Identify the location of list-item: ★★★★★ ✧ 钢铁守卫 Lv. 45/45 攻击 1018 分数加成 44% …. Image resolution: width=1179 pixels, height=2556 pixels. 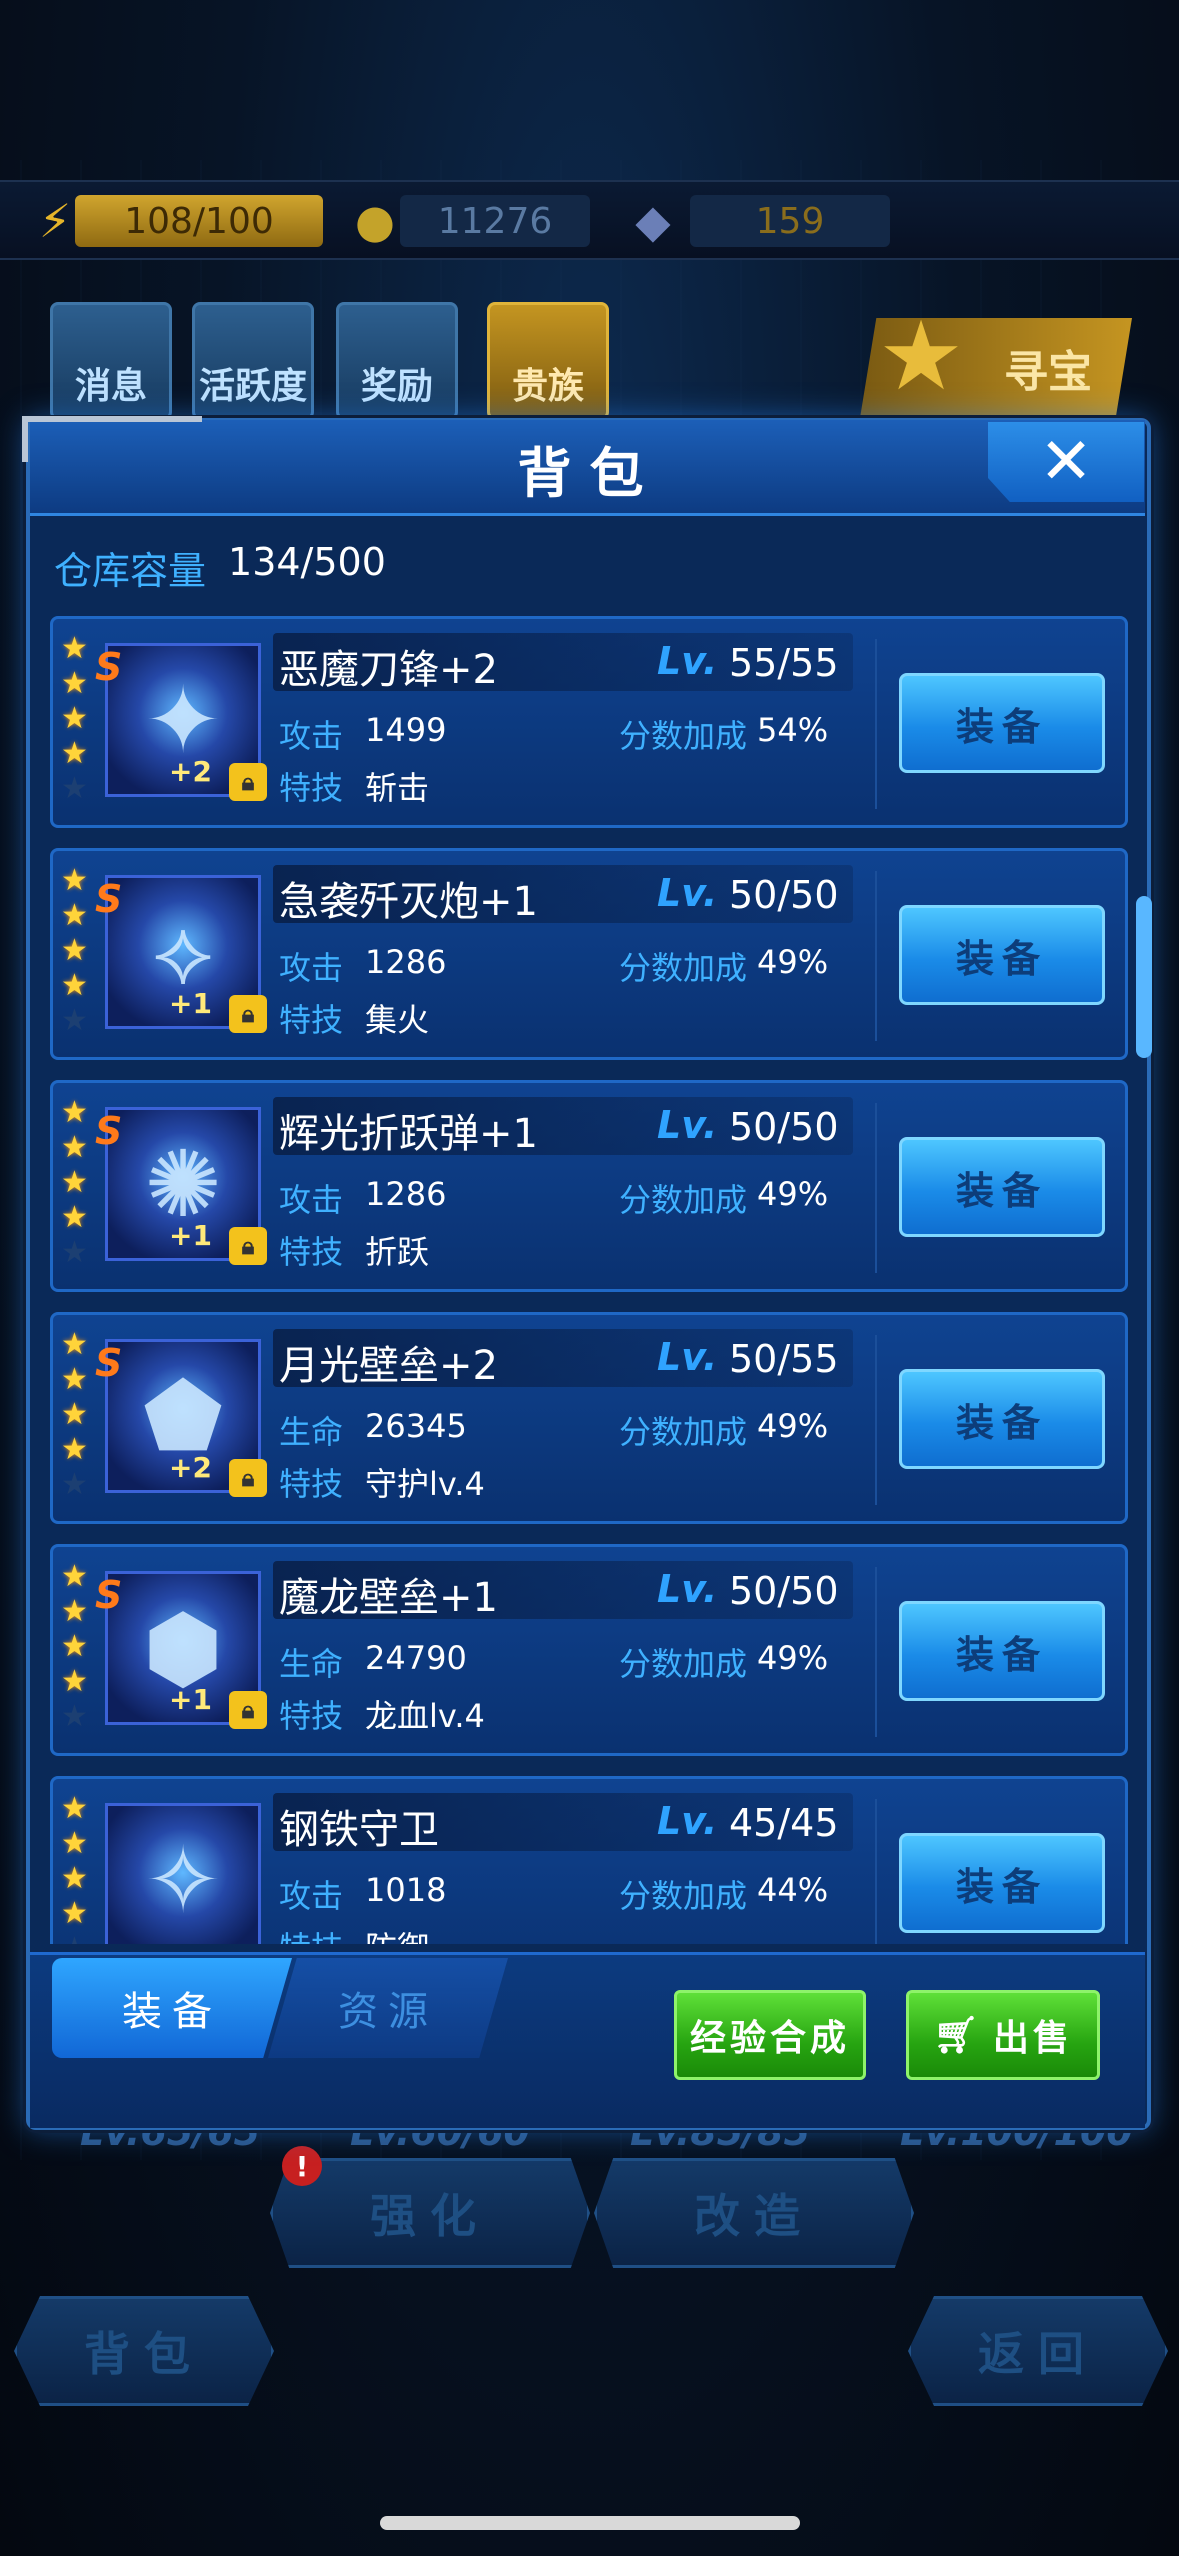
(589, 1860).